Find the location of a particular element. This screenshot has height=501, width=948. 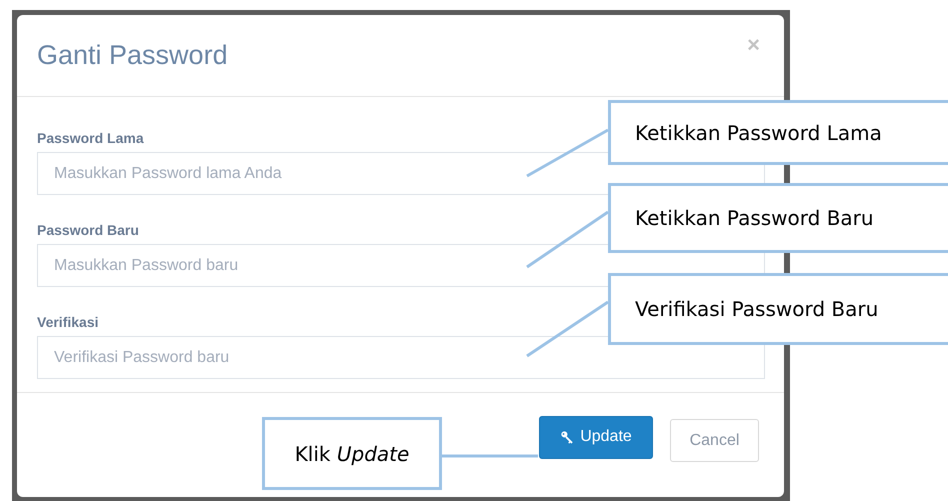

callout-text: Ketikkan Password Lama is located at coordinates (758, 132).